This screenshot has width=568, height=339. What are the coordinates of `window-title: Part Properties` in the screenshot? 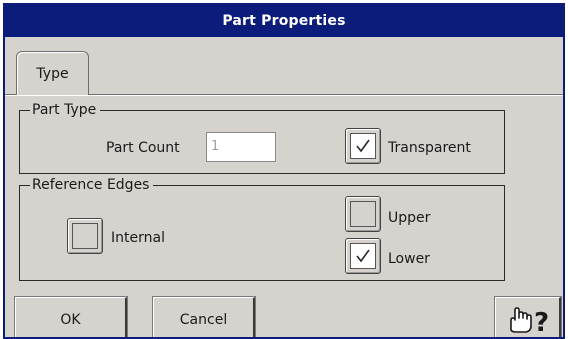 It's located at (284, 21).